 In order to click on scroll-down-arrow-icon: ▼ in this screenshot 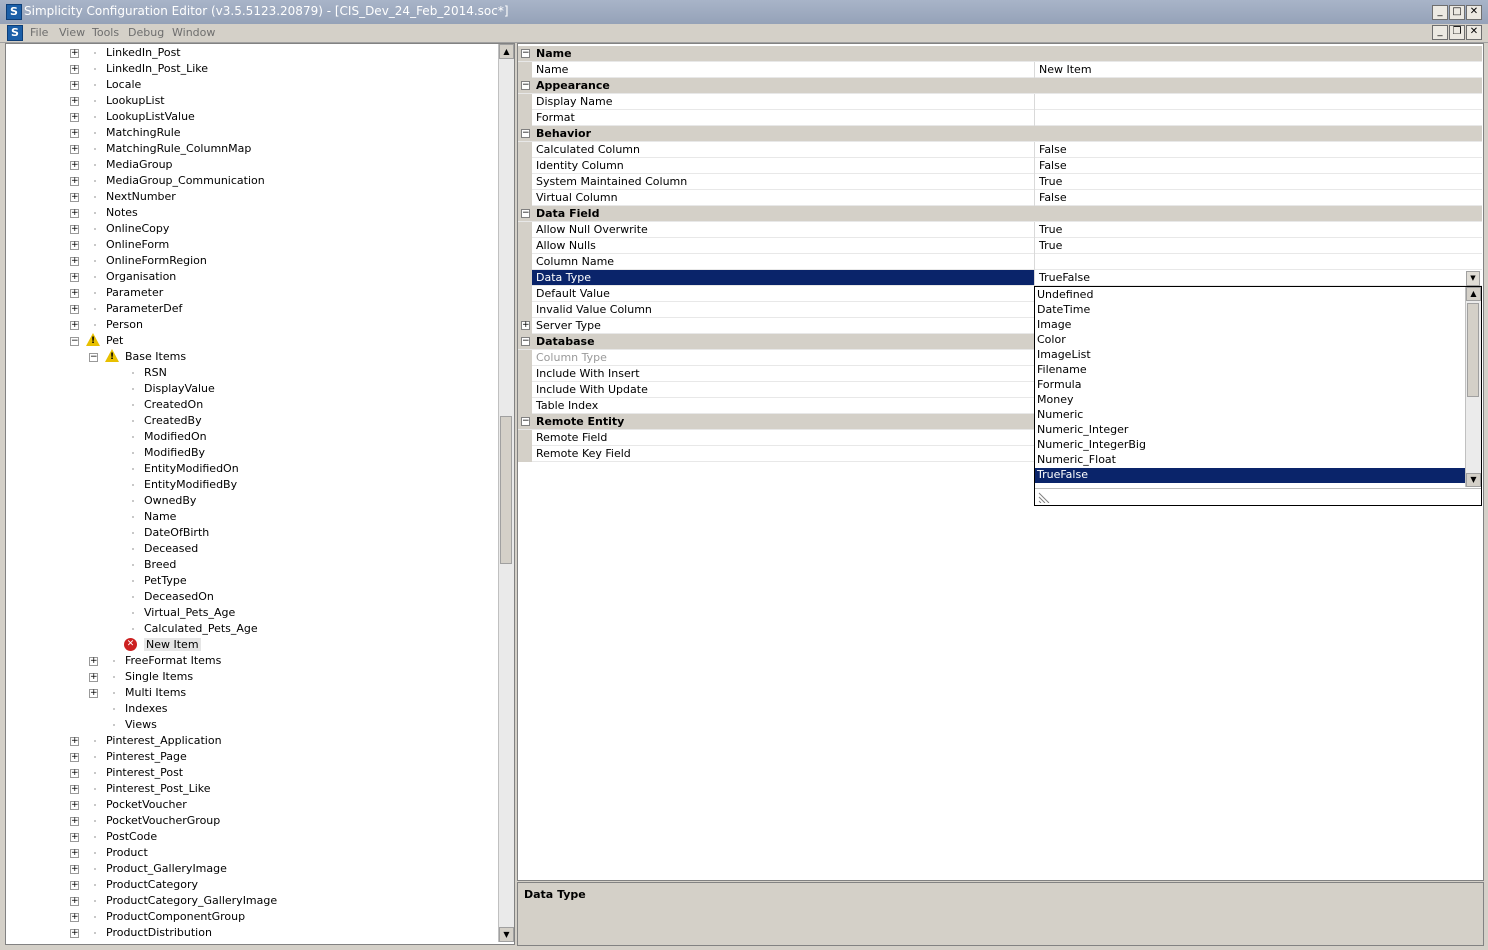, I will do `click(506, 934)`.